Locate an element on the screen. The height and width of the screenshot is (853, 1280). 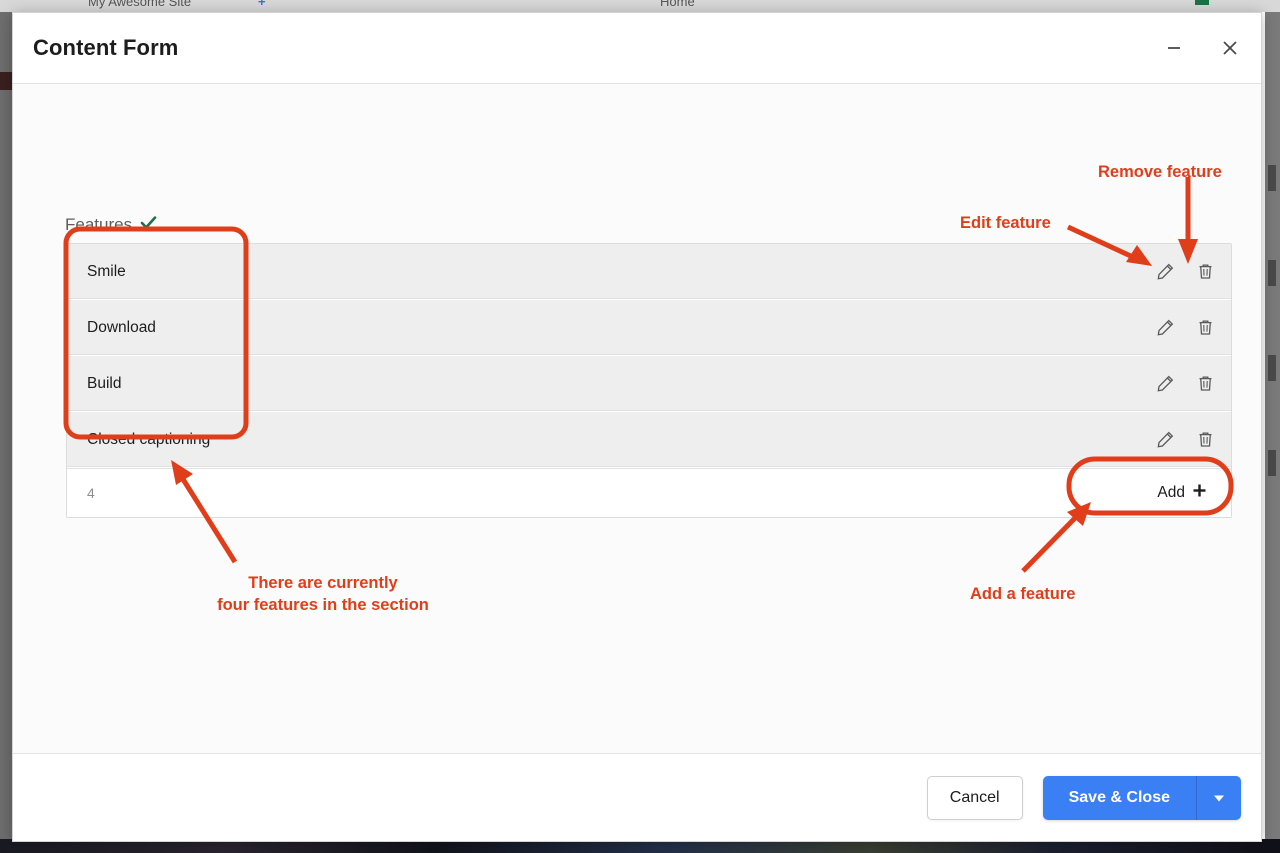
features-footer: 4 Add is located at coordinates (649, 492).